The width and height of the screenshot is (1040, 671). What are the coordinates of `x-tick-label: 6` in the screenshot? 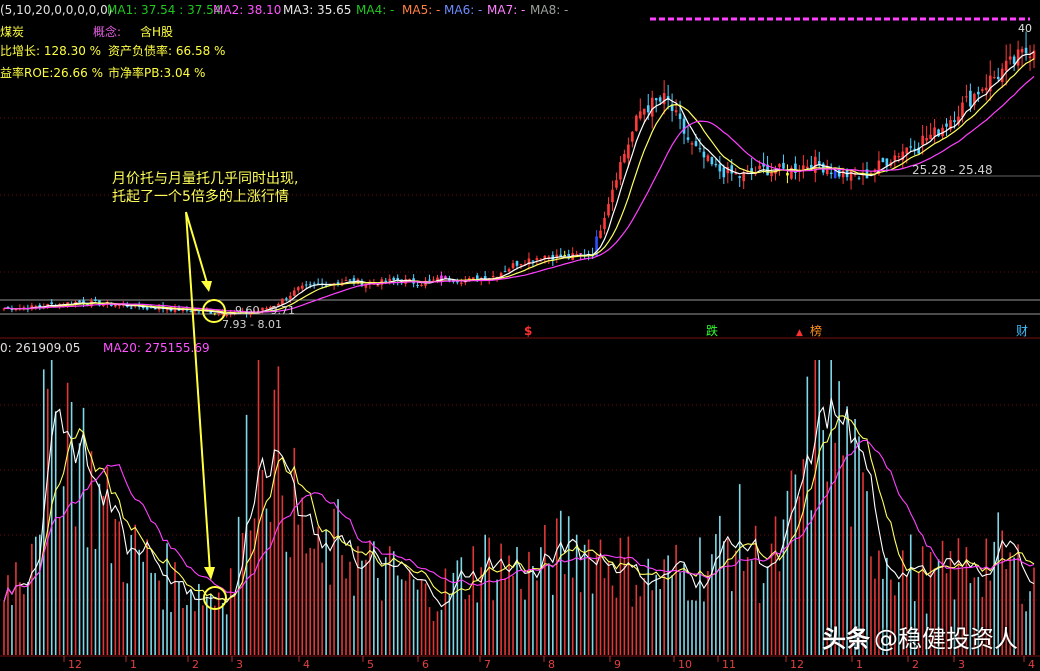 It's located at (425, 664).